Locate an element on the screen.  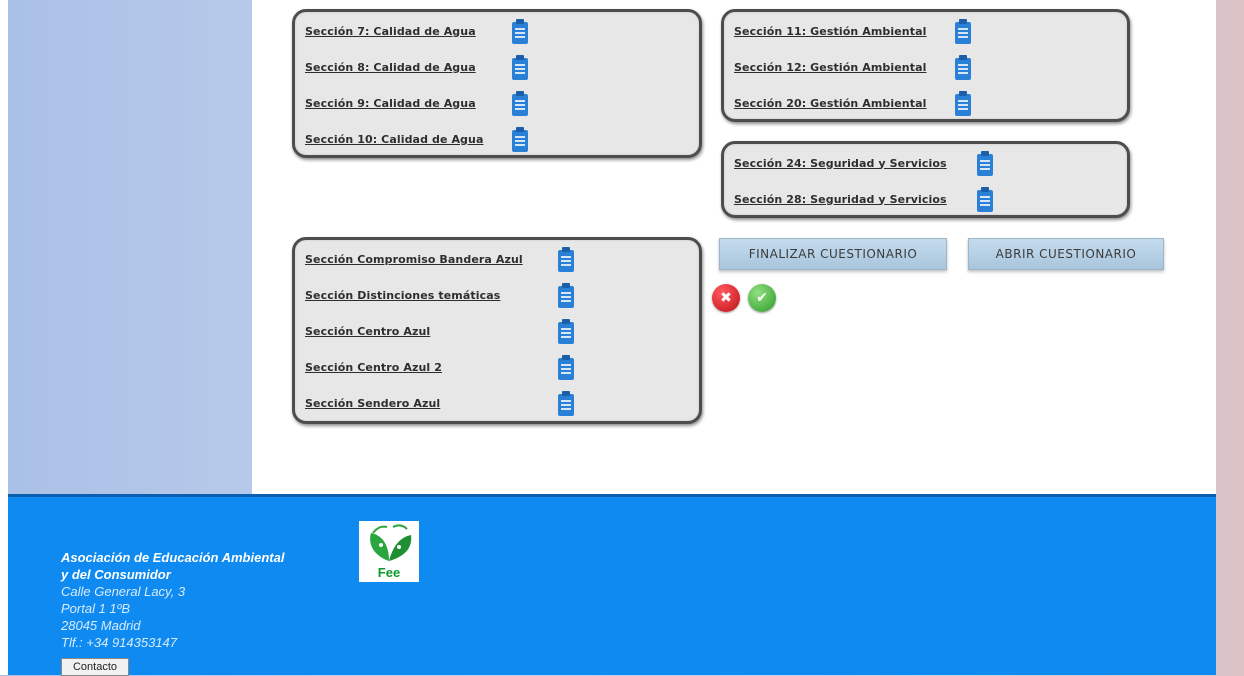
list-item: Sección 8: Calidad de Agua is located at coordinates (416, 67).